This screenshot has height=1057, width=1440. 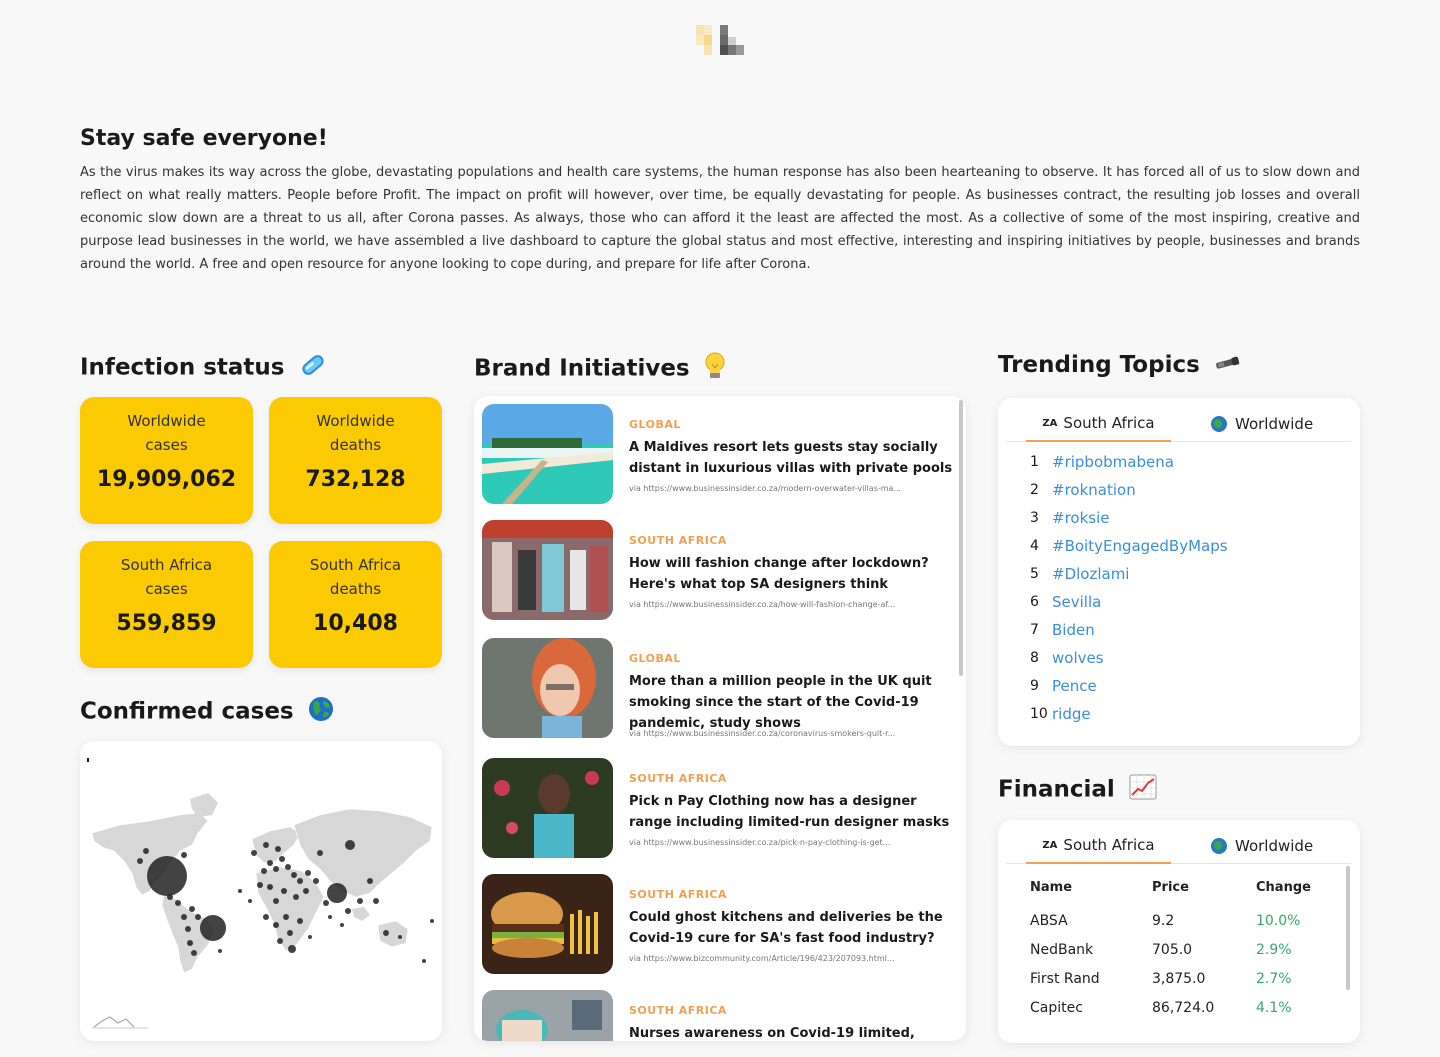 What do you see at coordinates (355, 623) in the screenshot?
I see `stat-value: 10,408` at bounding box center [355, 623].